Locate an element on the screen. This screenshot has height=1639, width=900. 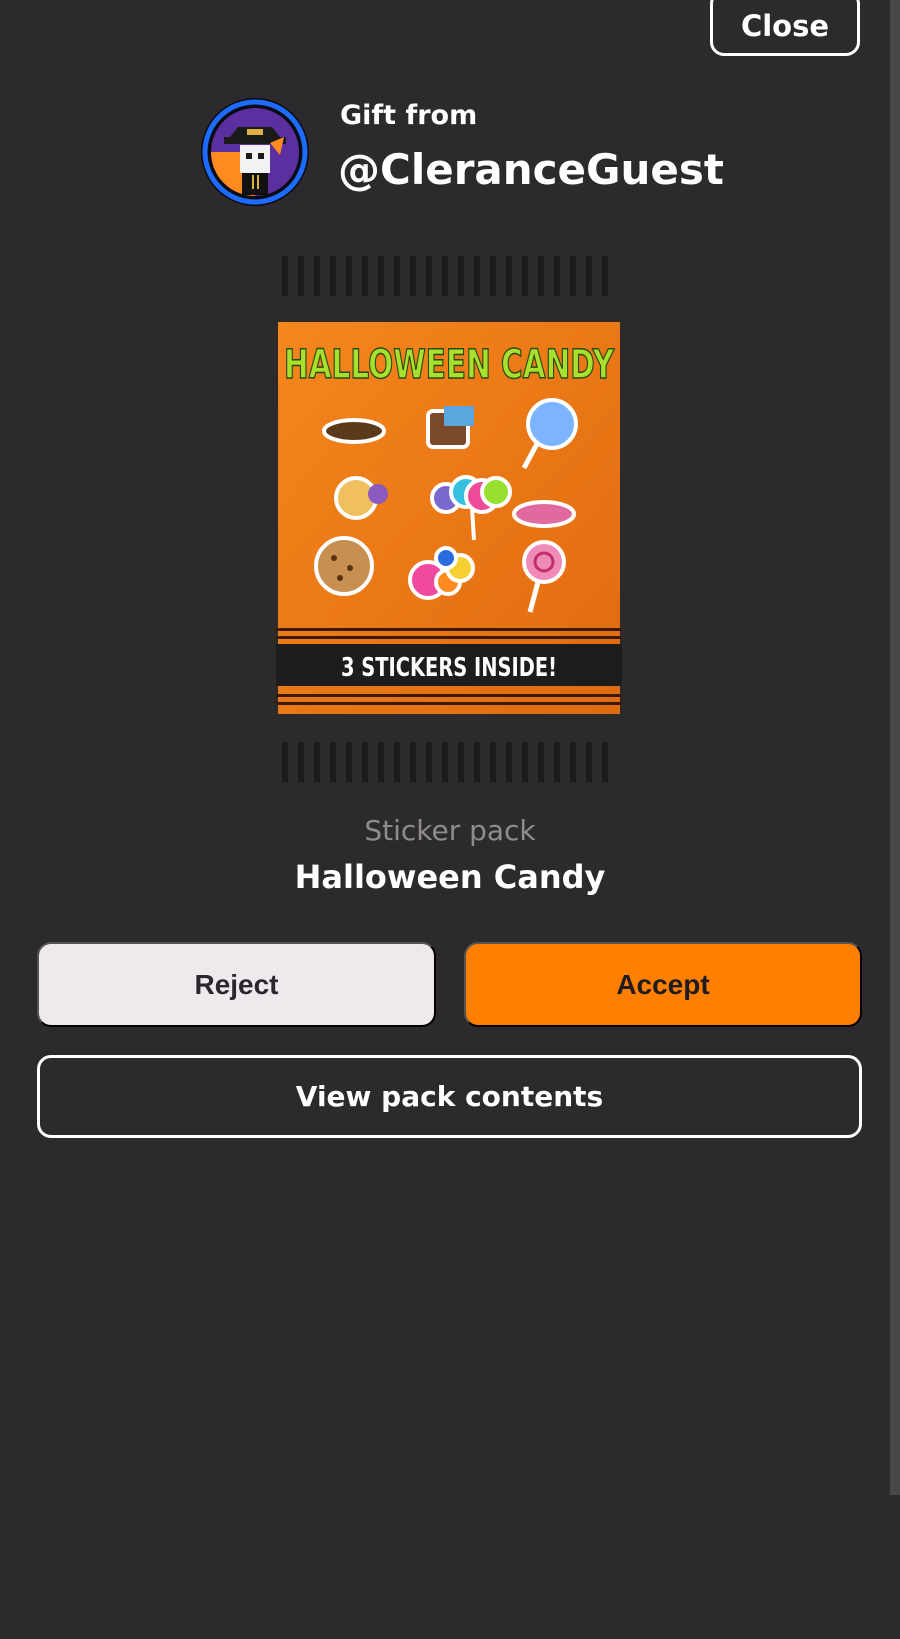
sticker-pack-image: HALLOWEEN CANDY 3 STICKERS INSIDE! is located at coordinates (449, 519).